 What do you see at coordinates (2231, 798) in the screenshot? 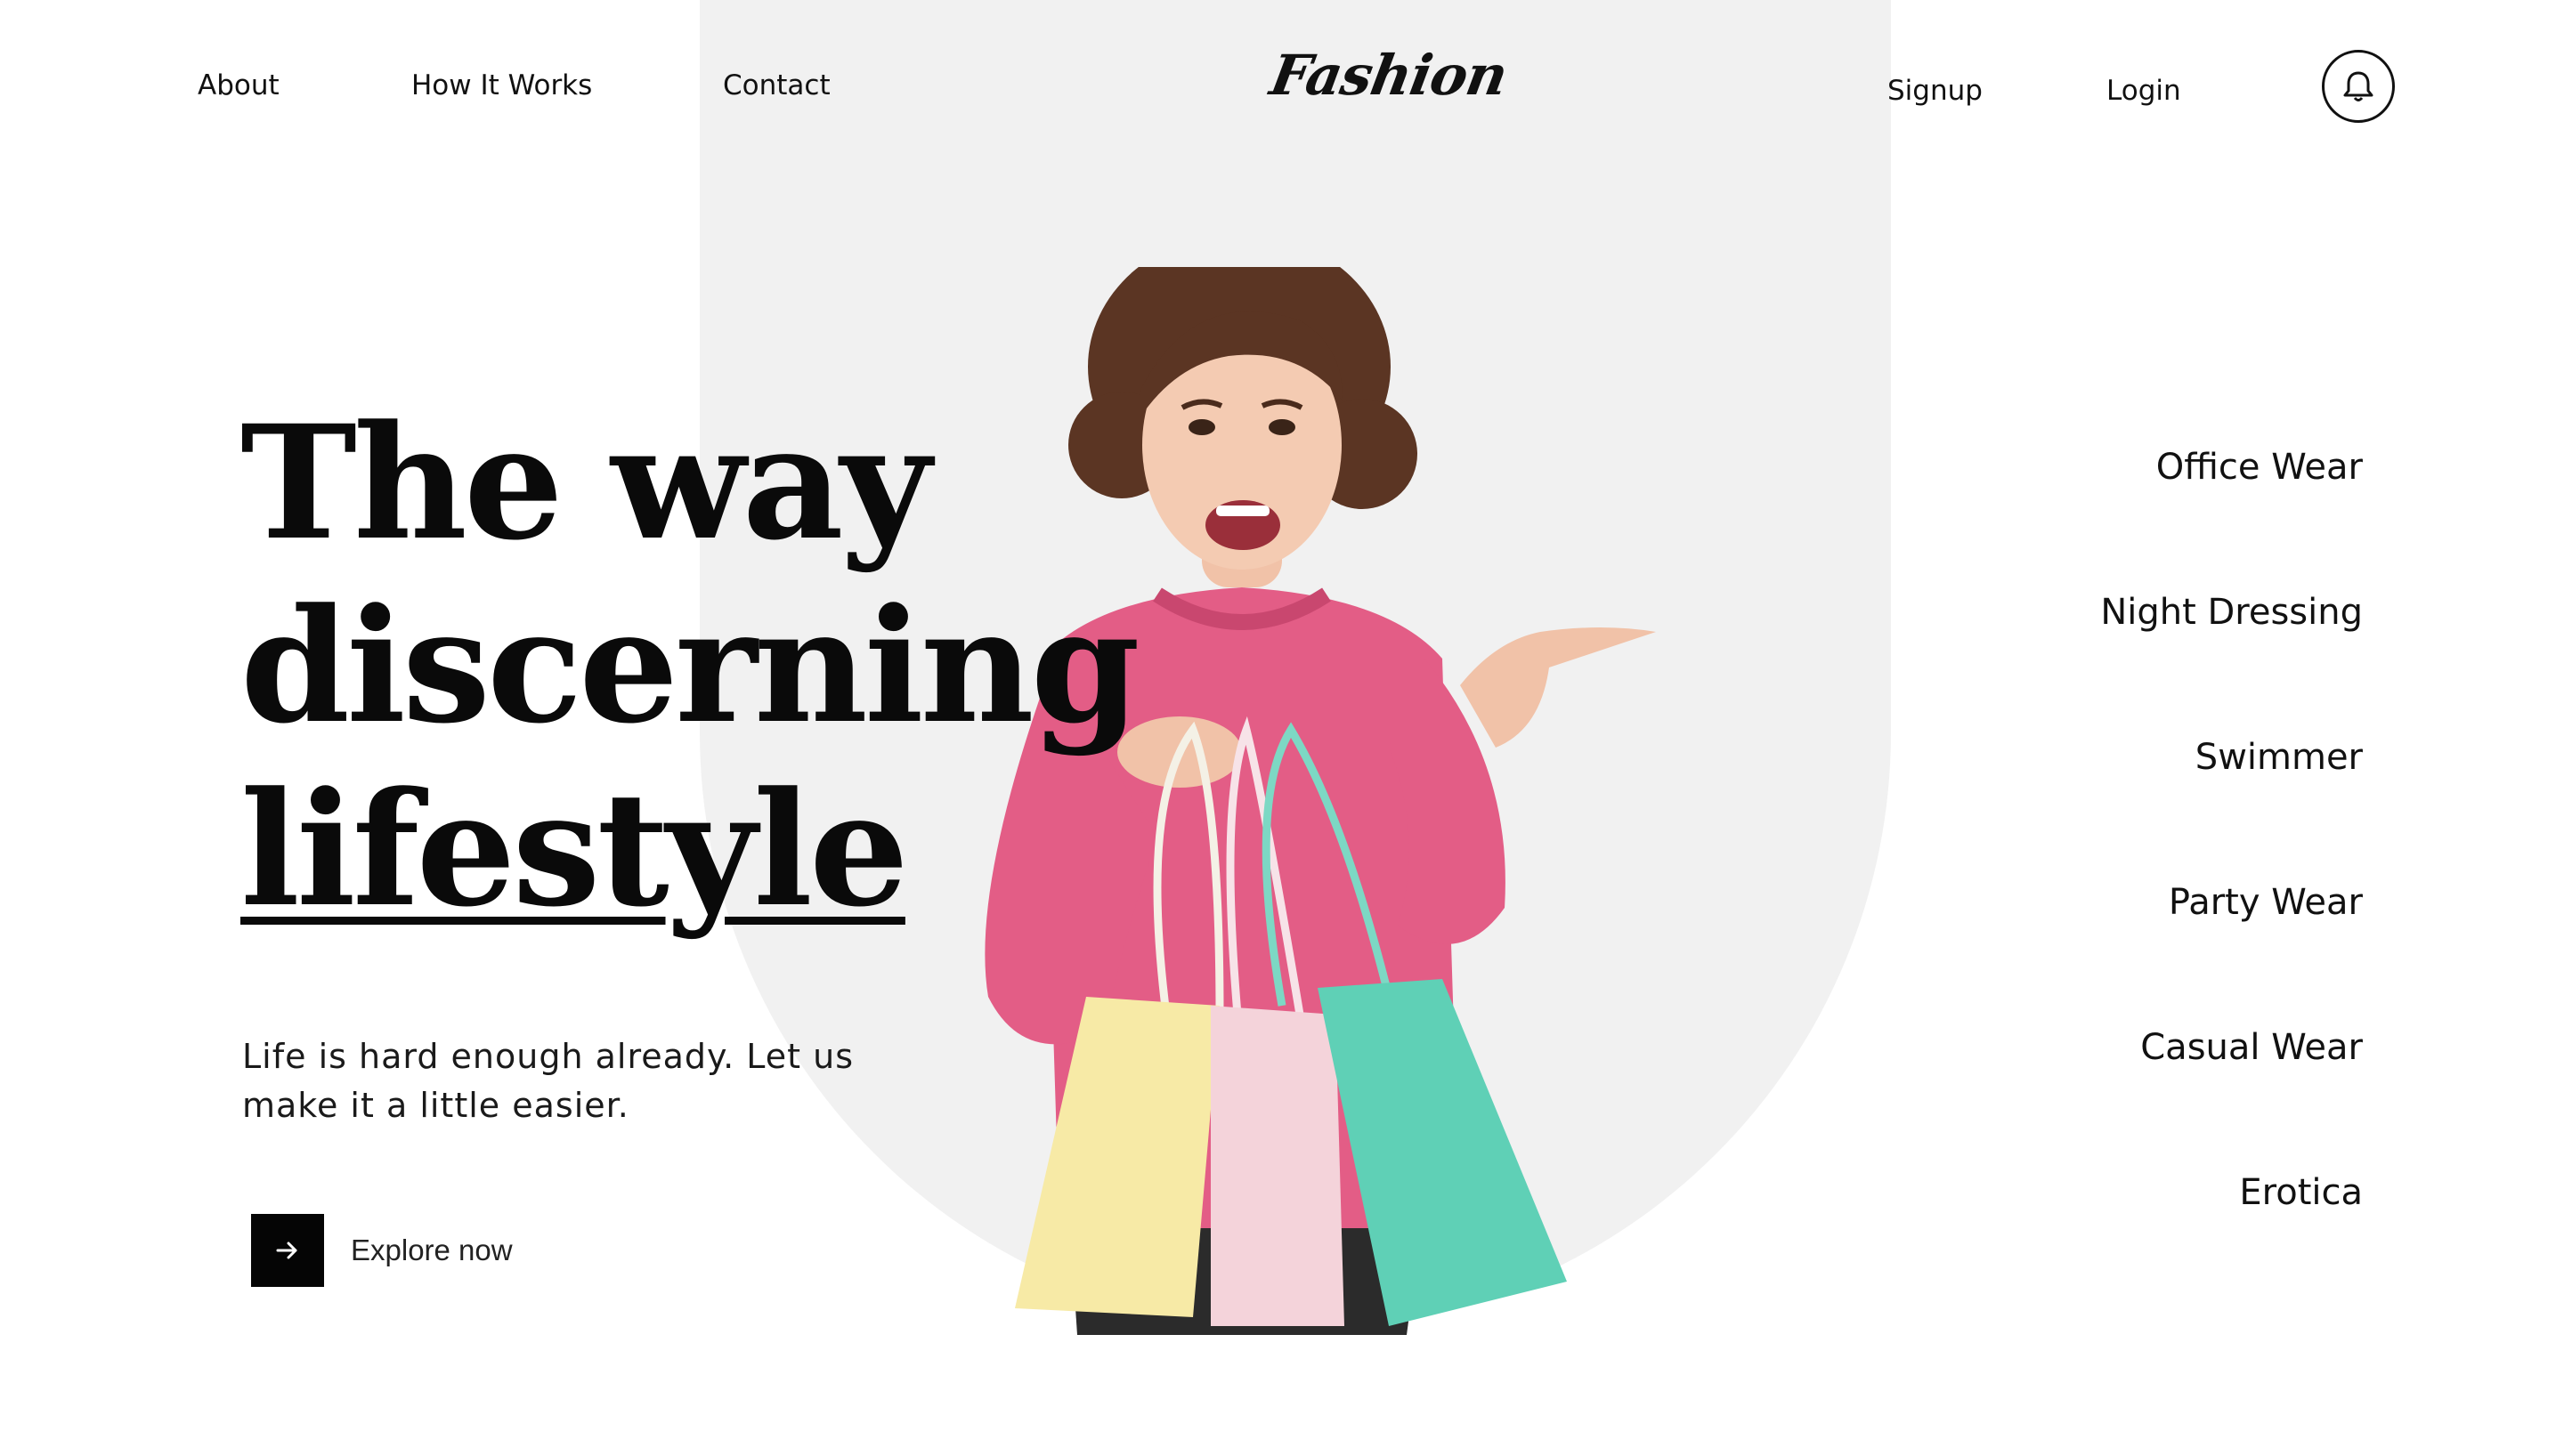
I see `category-swimmer: Swimmer` at bounding box center [2231, 798].